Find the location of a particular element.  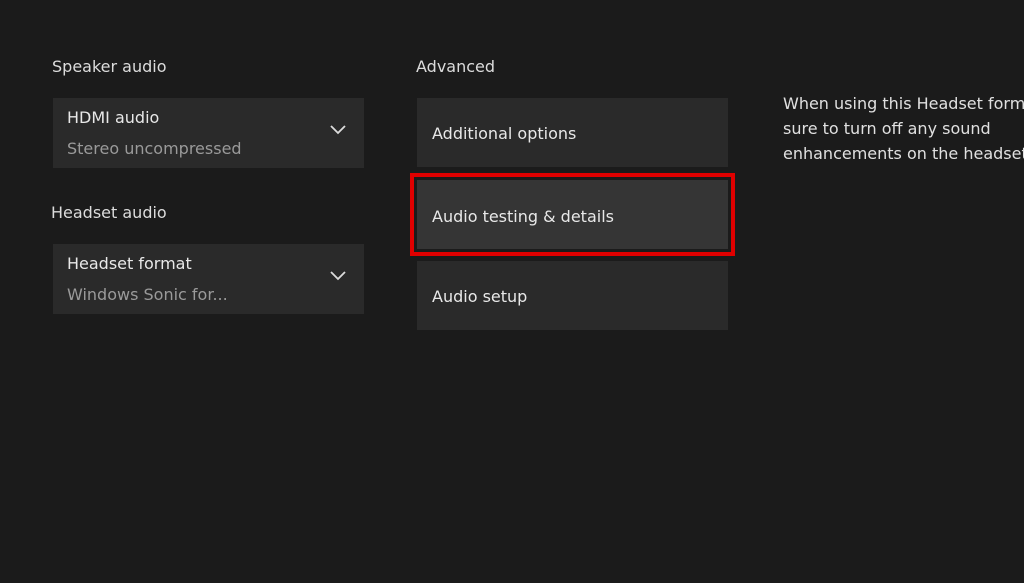

speaker-audio-title: Speaker audio is located at coordinates (109, 66).